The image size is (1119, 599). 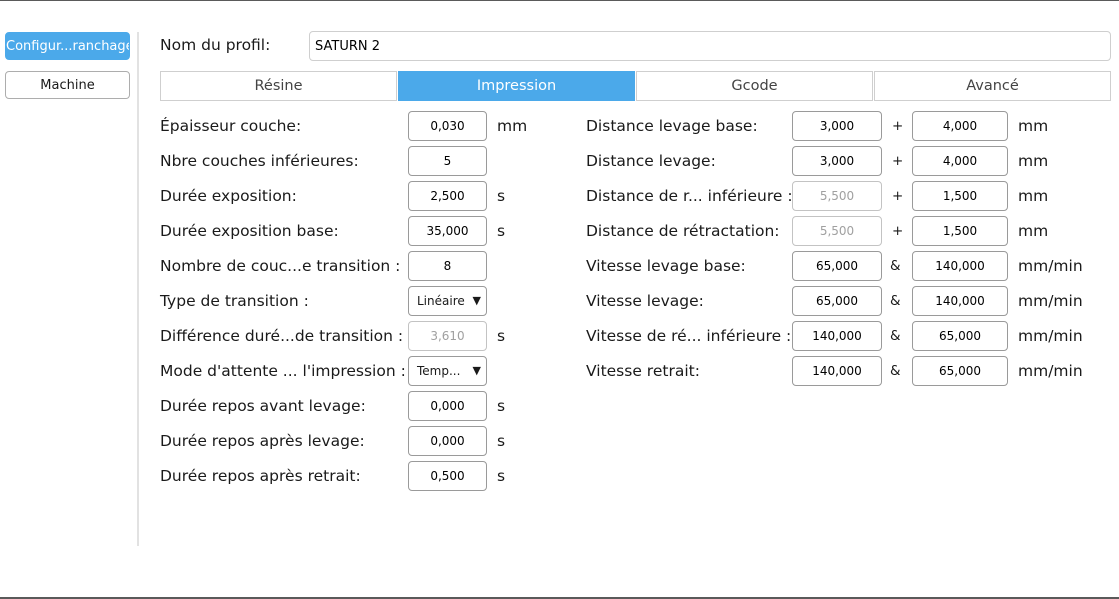 I want to click on tab-avance: Avancé, so click(x=992, y=86).